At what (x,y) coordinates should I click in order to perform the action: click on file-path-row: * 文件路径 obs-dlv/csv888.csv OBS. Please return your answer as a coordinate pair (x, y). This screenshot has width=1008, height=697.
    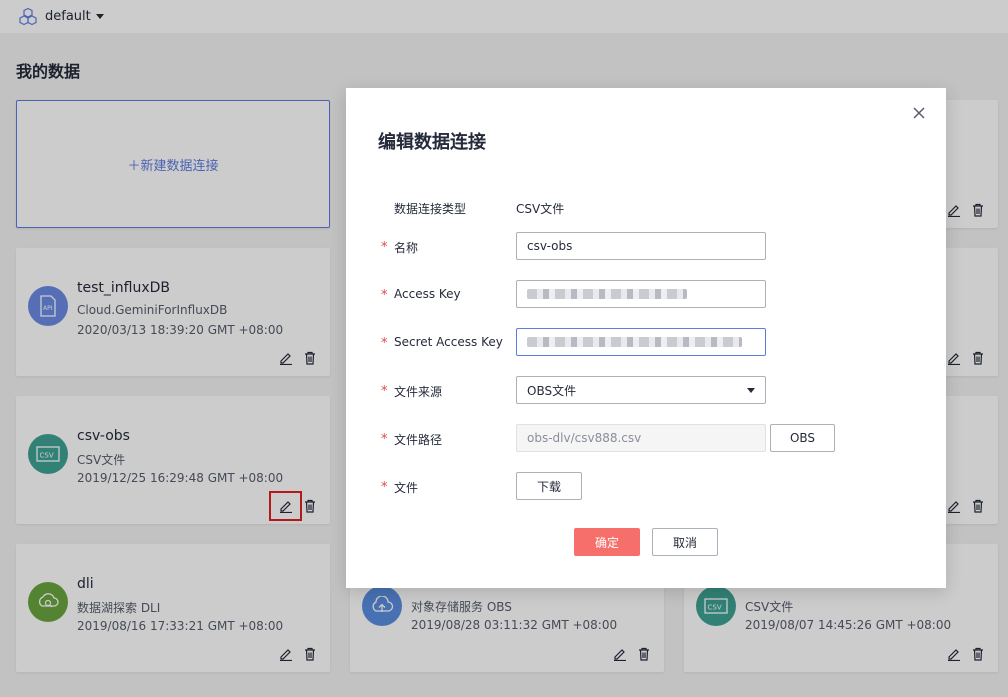
    Looking at the image, I should click on (646, 438).